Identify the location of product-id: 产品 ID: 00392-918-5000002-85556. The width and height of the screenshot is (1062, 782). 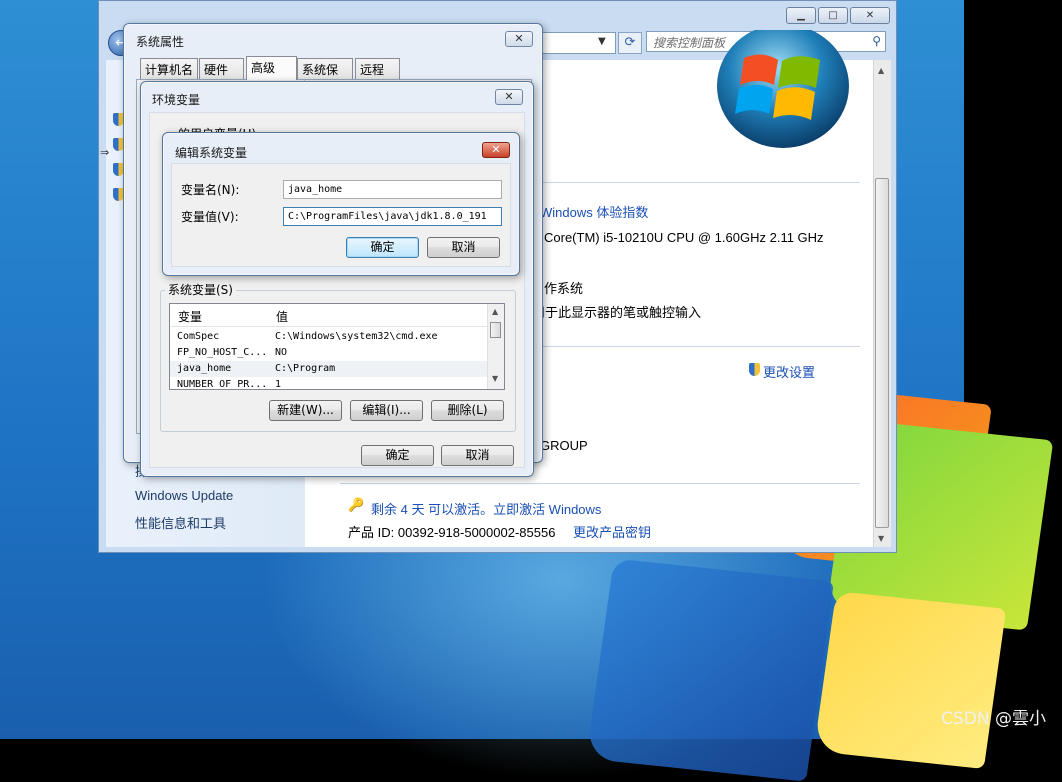
(452, 532).